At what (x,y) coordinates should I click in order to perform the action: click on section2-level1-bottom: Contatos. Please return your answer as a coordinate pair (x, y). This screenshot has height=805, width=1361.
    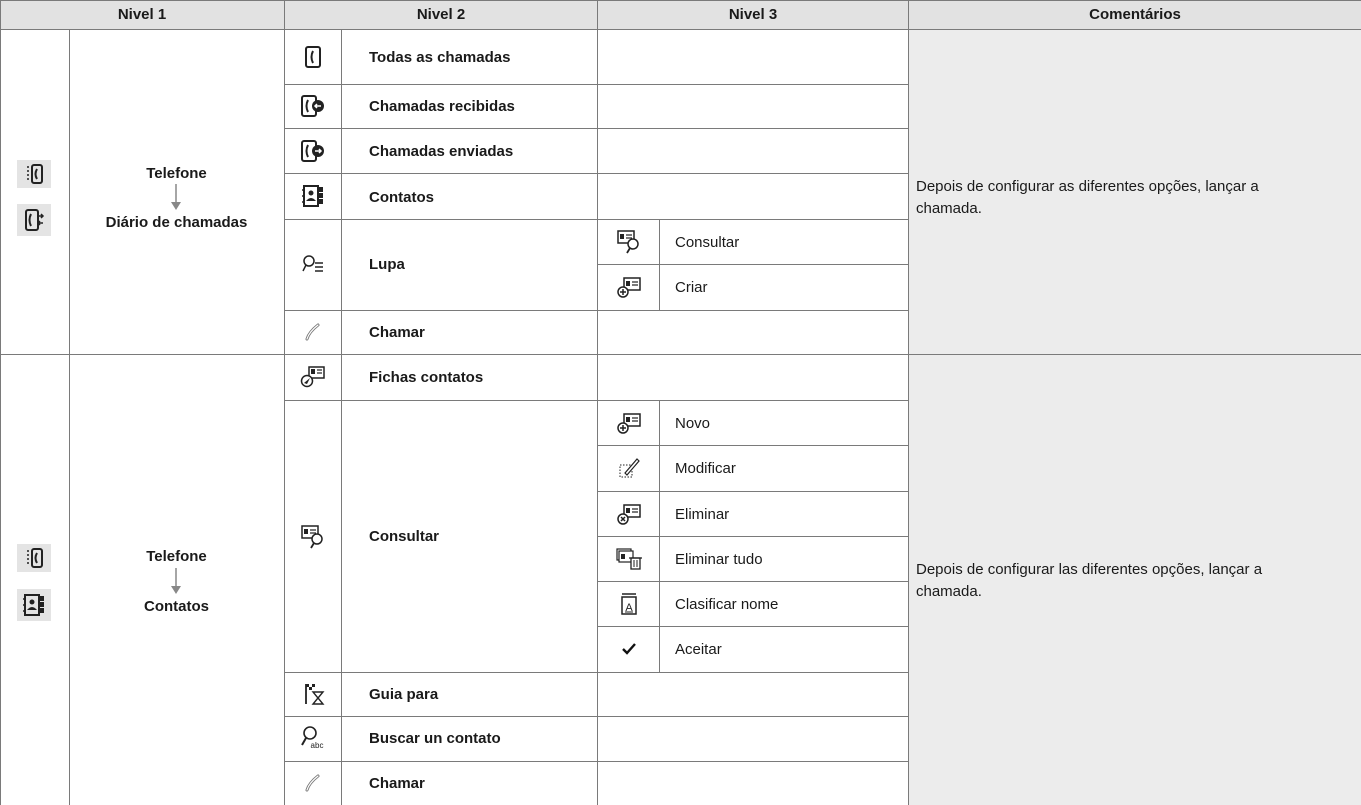
    Looking at the image, I should click on (176, 606).